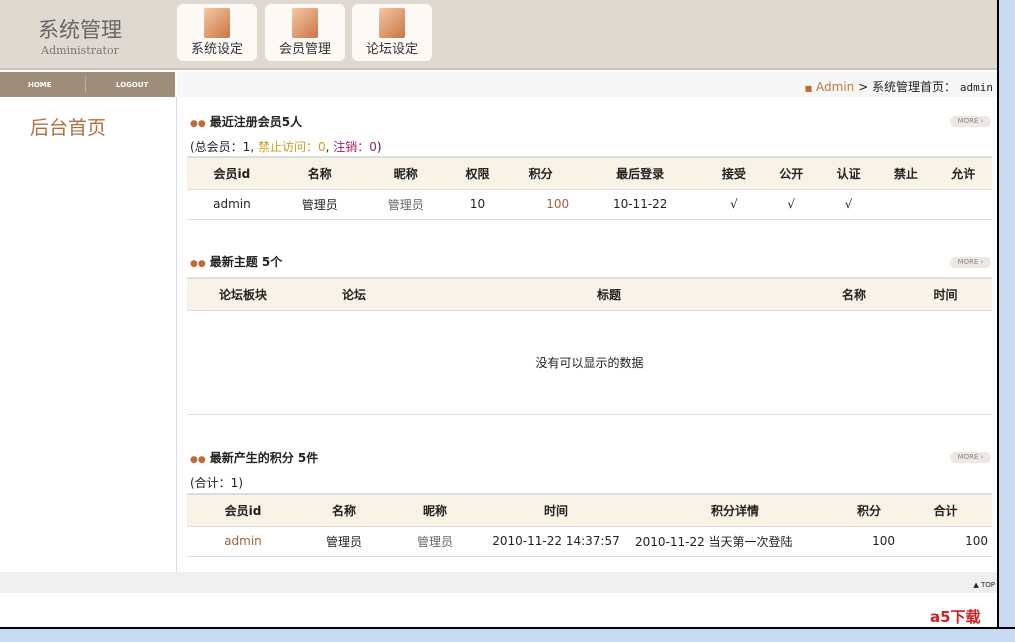 This screenshot has height=642, width=1015. Describe the element at coordinates (354, 294) in the screenshot. I see `col-header: 论坛` at that location.